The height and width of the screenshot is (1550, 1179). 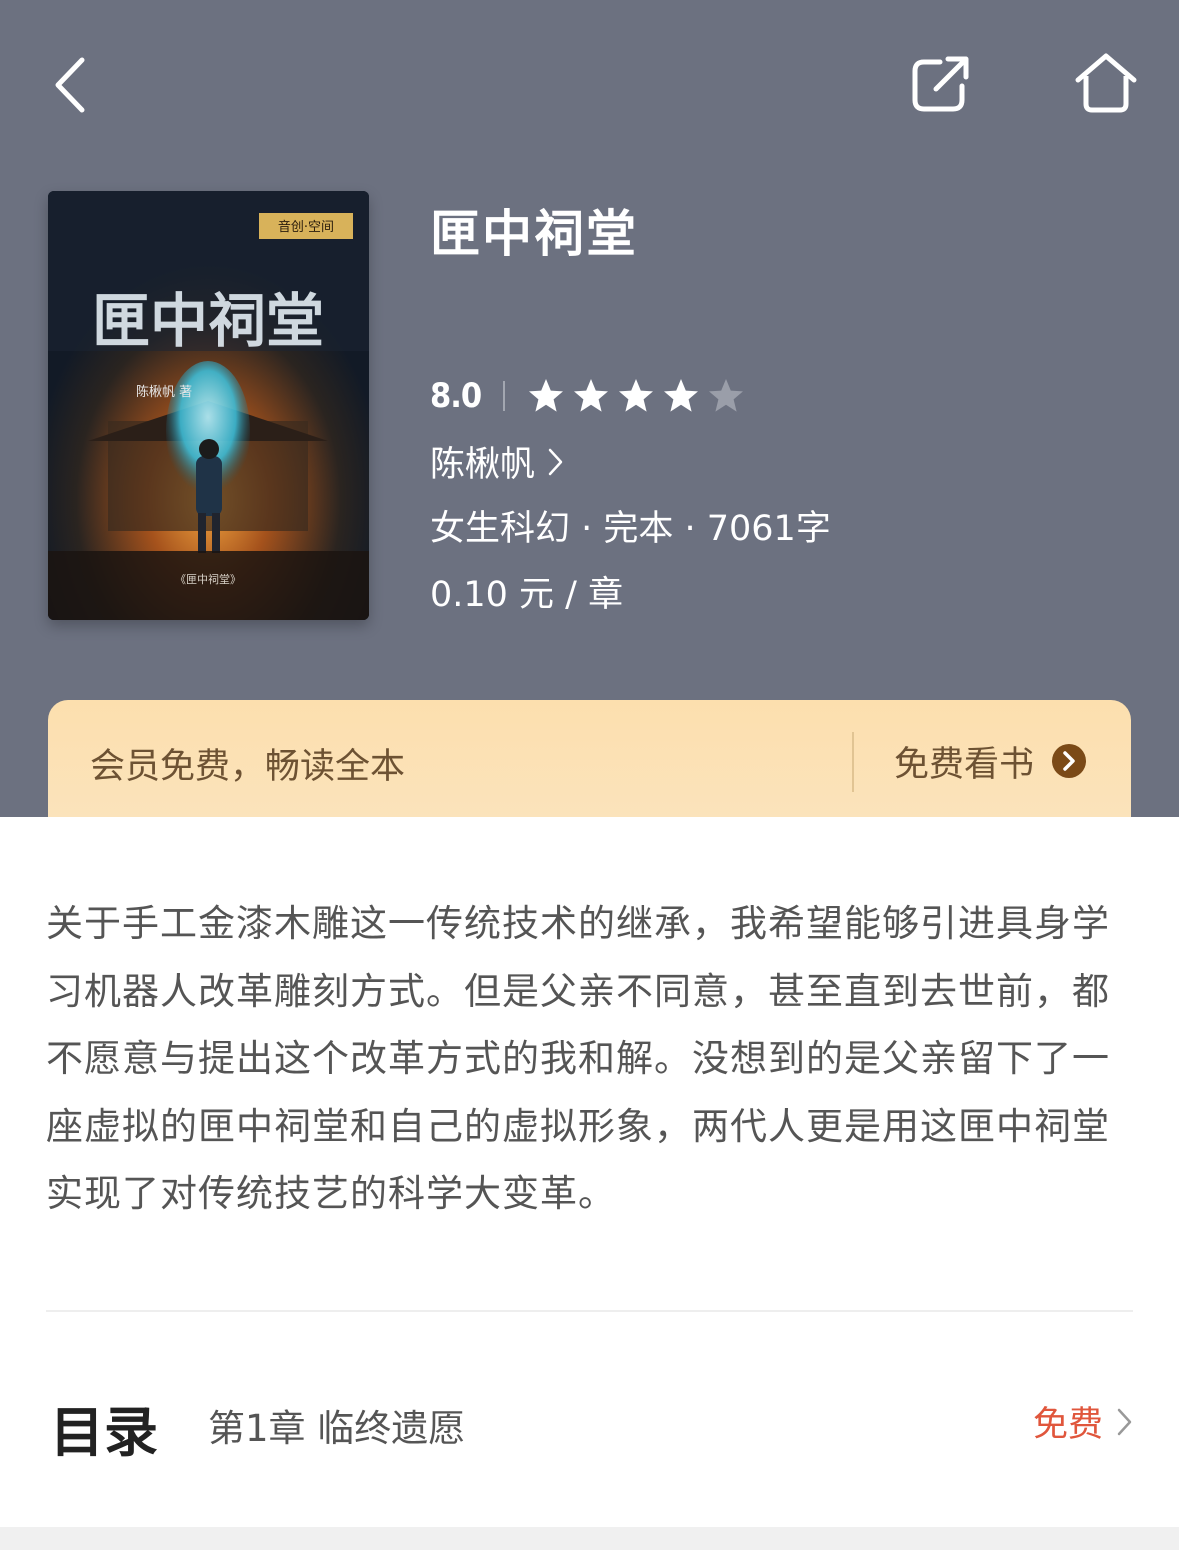 What do you see at coordinates (164, 392) in the screenshot?
I see `cover-author-label: 陈楸帆 著` at bounding box center [164, 392].